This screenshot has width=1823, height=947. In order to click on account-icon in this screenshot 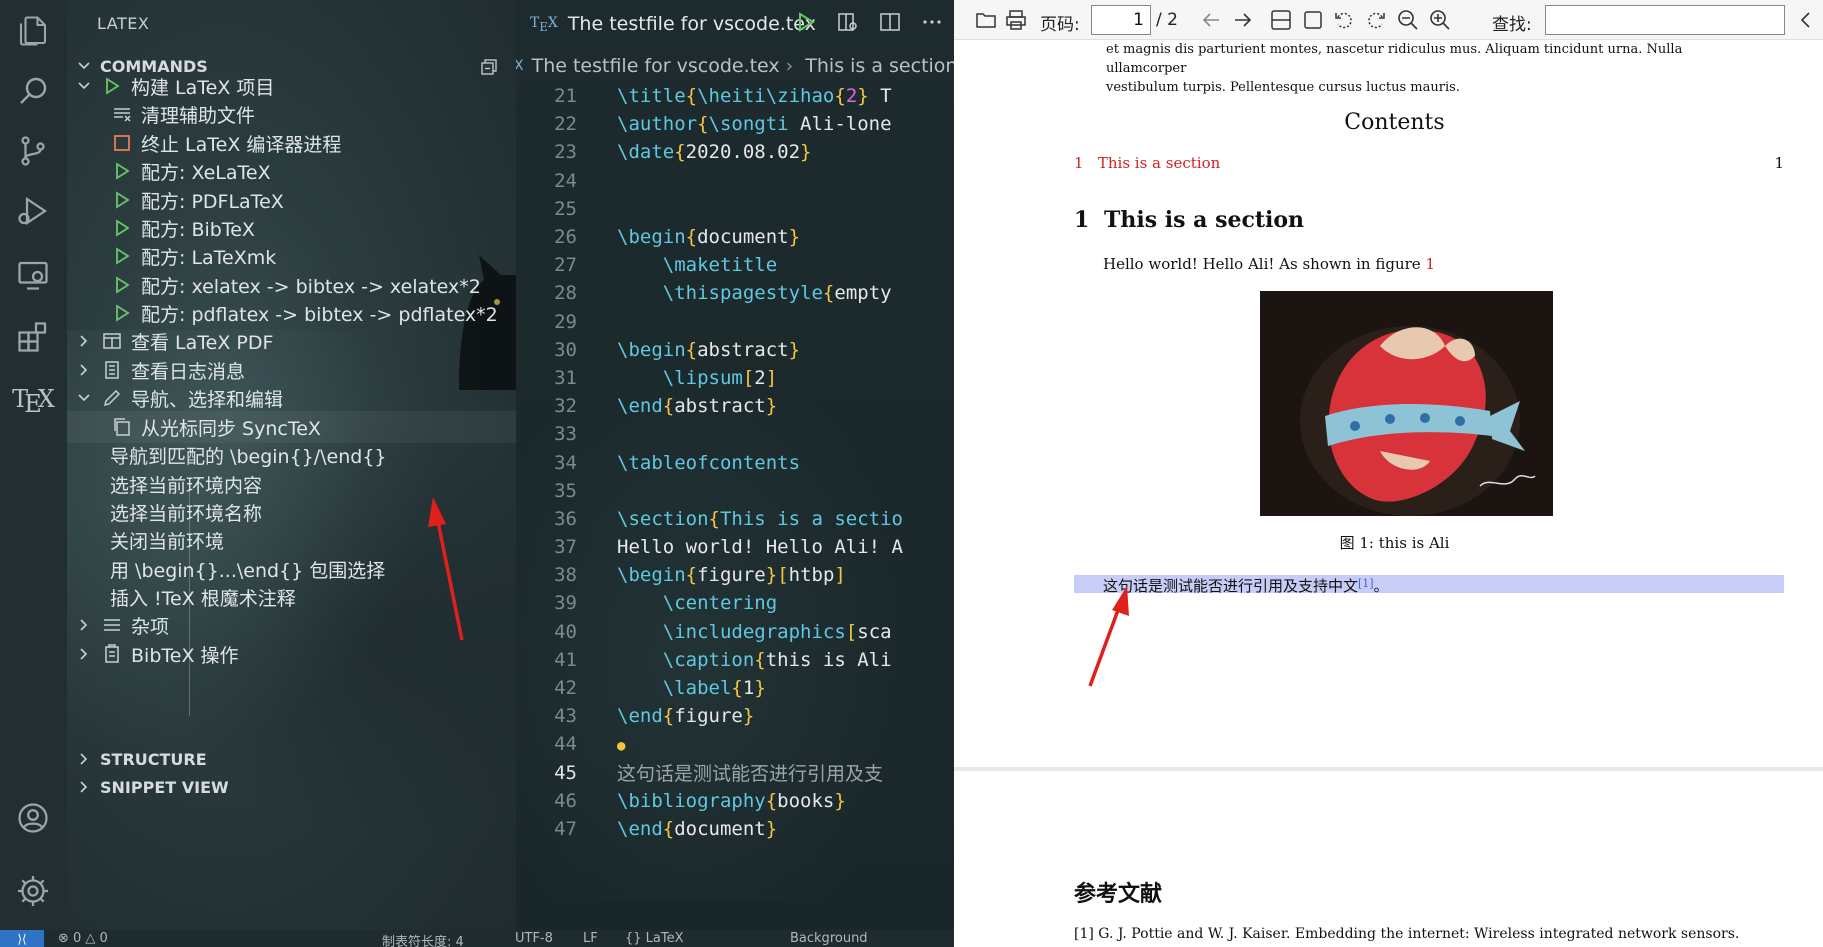, I will do `click(33, 818)`.